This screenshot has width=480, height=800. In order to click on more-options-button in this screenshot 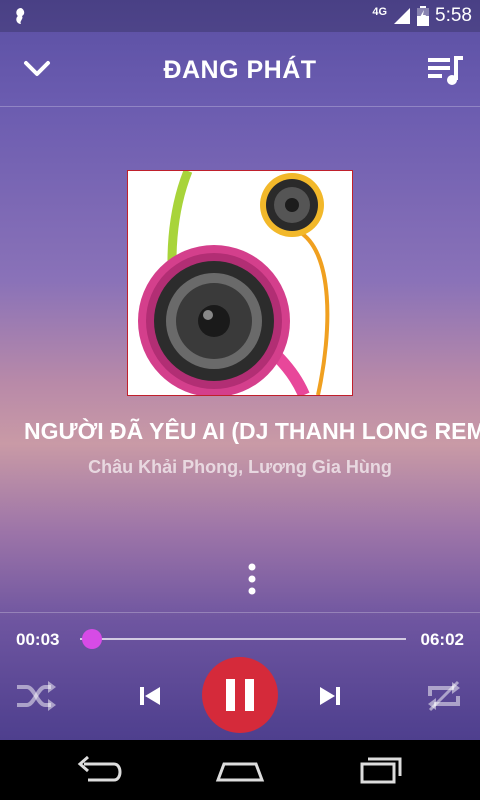, I will do `click(252, 579)`.